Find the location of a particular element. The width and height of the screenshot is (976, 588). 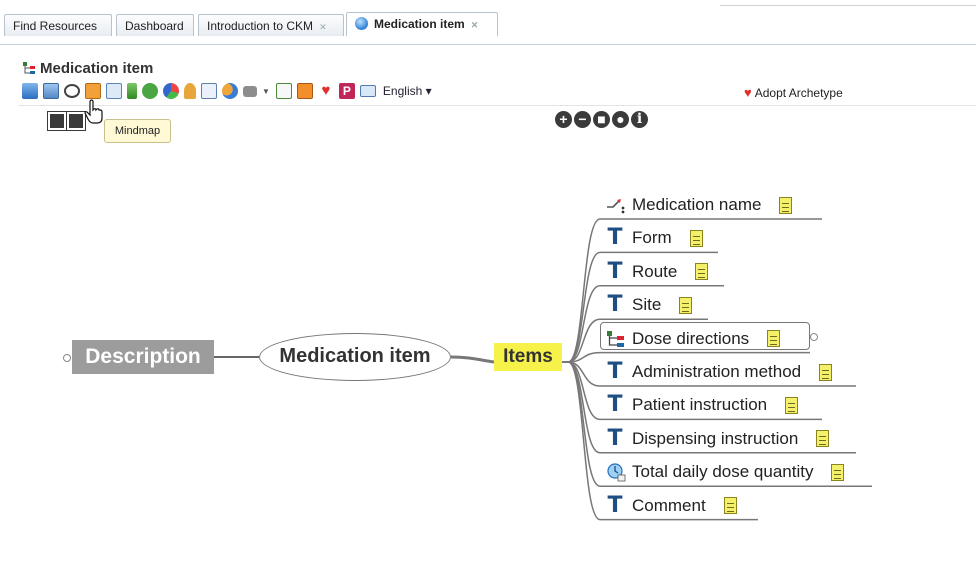

node-label: Medication item is located at coordinates (355, 356).